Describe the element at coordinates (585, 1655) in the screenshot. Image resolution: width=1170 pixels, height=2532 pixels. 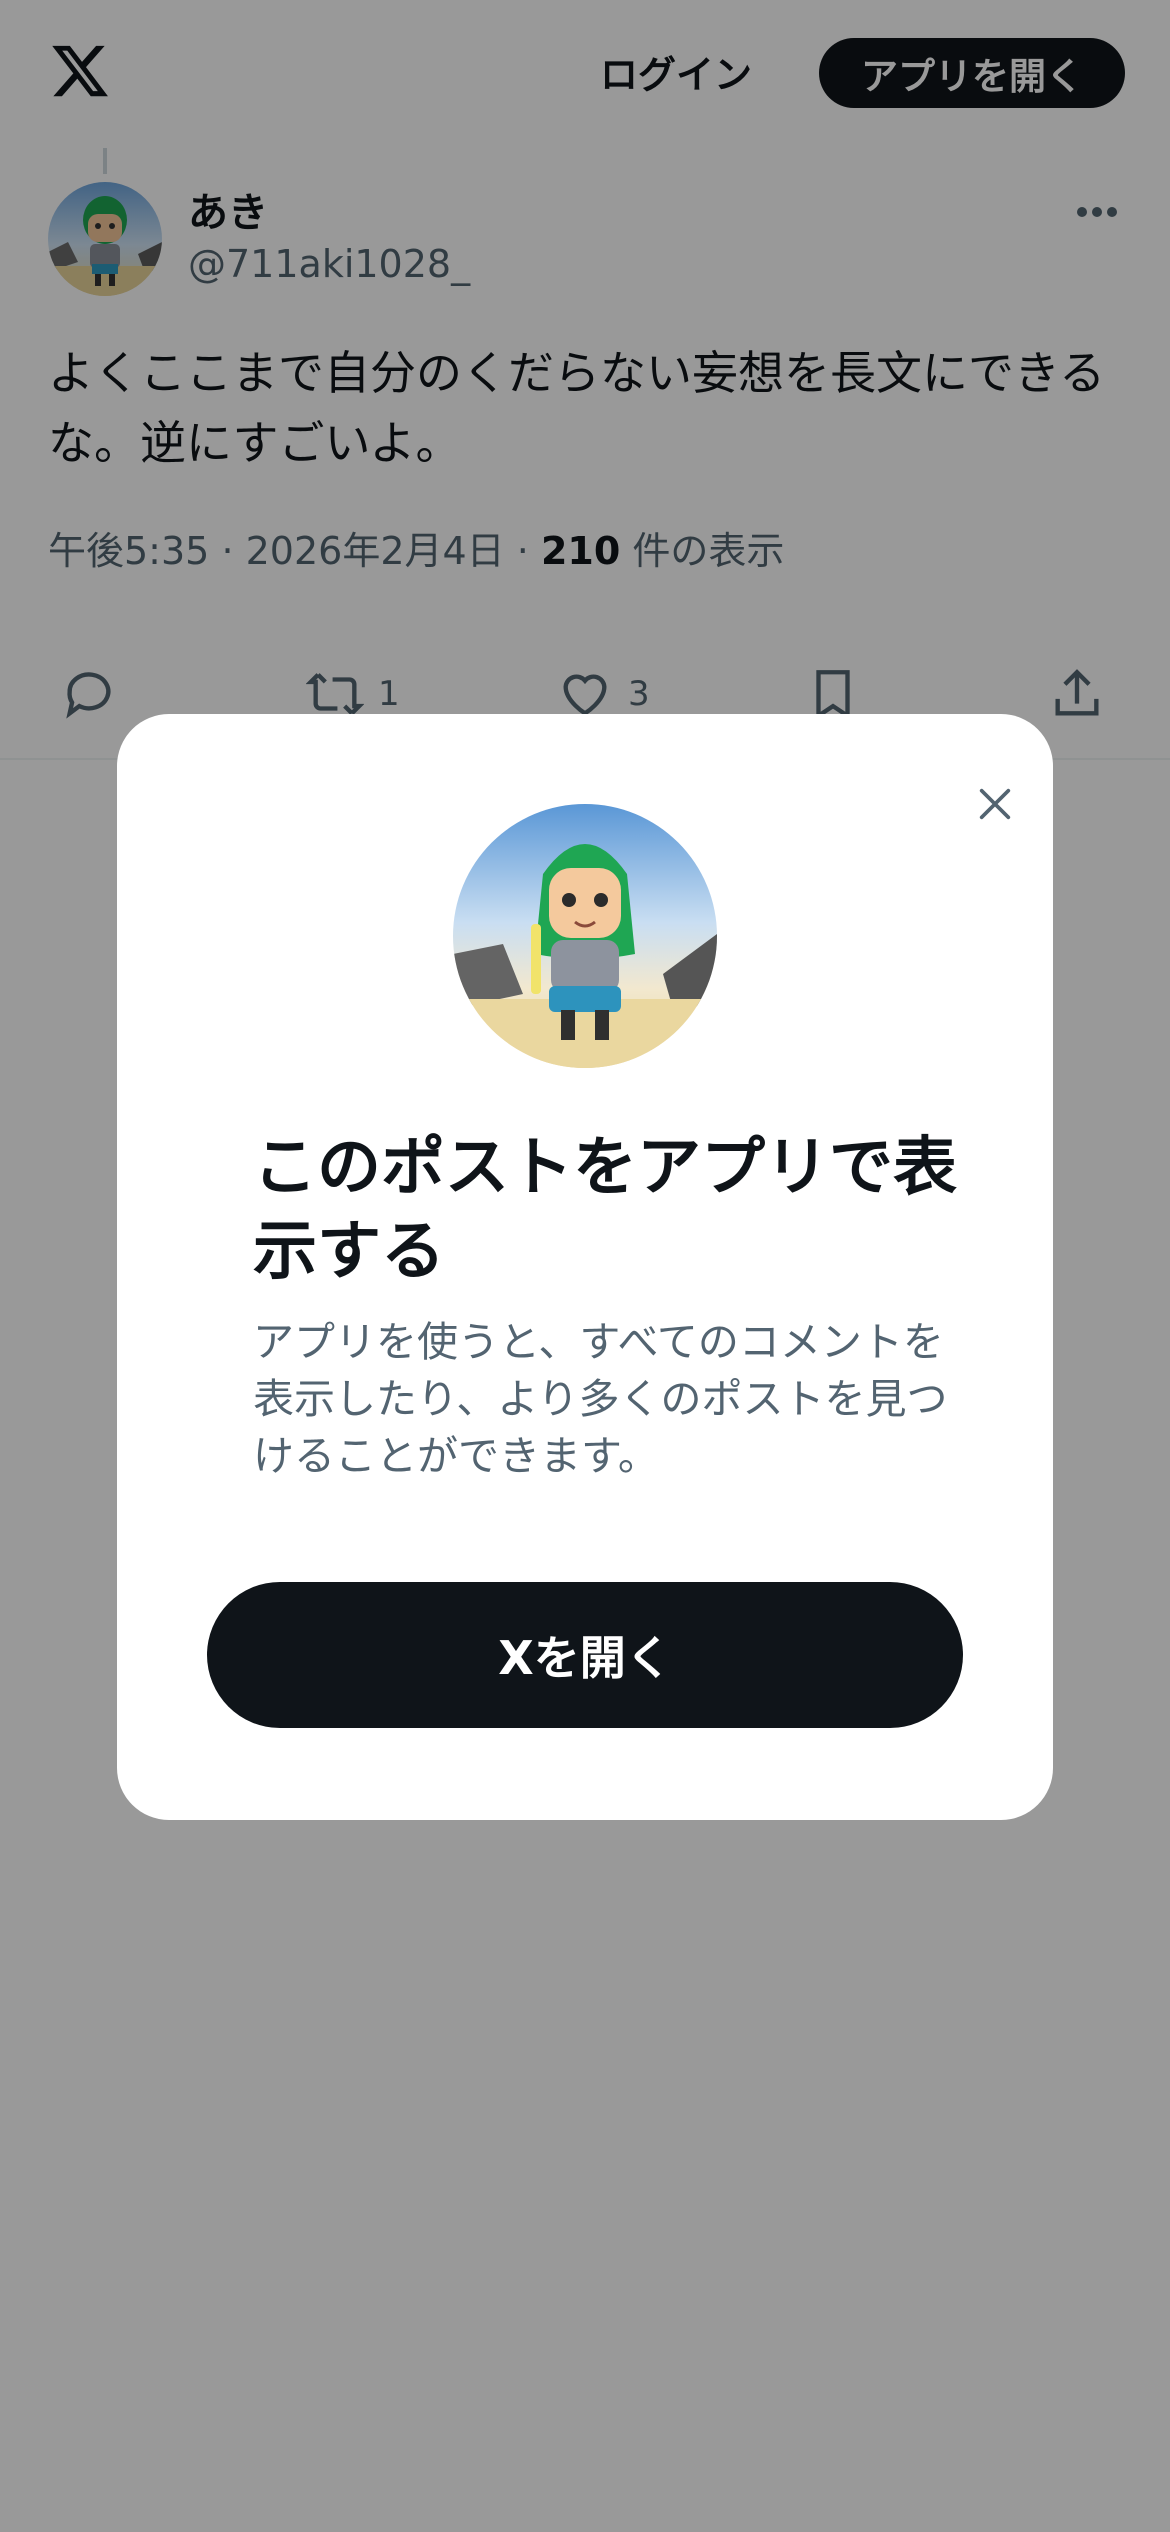
I see `open-x-button: Xを開く` at that location.